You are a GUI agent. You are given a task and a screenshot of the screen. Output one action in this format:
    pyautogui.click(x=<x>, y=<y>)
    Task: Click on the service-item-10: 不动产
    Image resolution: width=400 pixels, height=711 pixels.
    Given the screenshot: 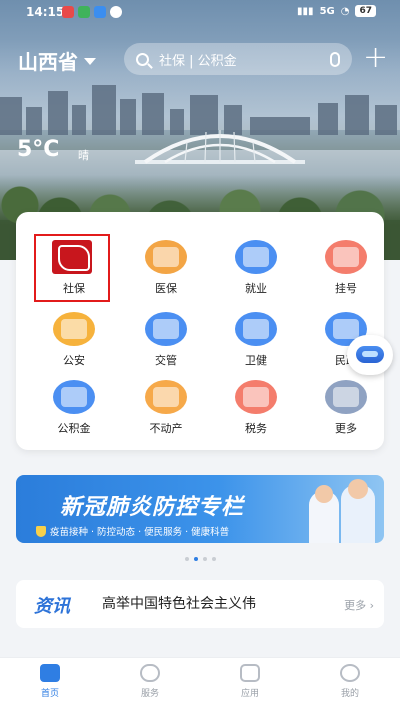 What is the action you would take?
    pyautogui.click(x=166, y=415)
    